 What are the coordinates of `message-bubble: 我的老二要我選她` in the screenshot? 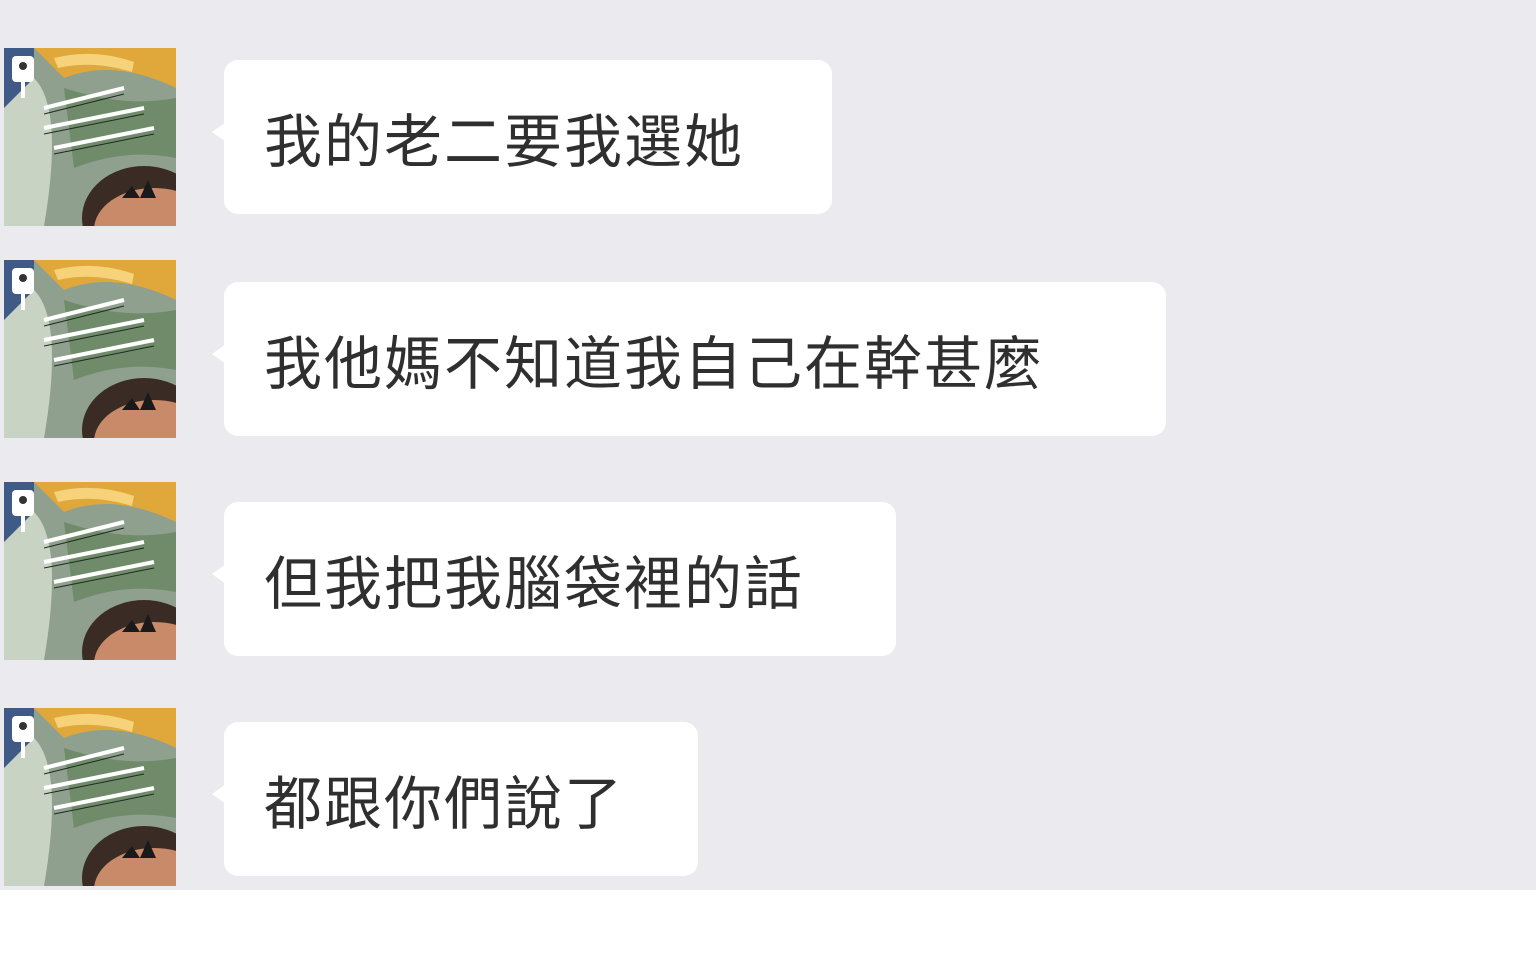 It's located at (522, 137).